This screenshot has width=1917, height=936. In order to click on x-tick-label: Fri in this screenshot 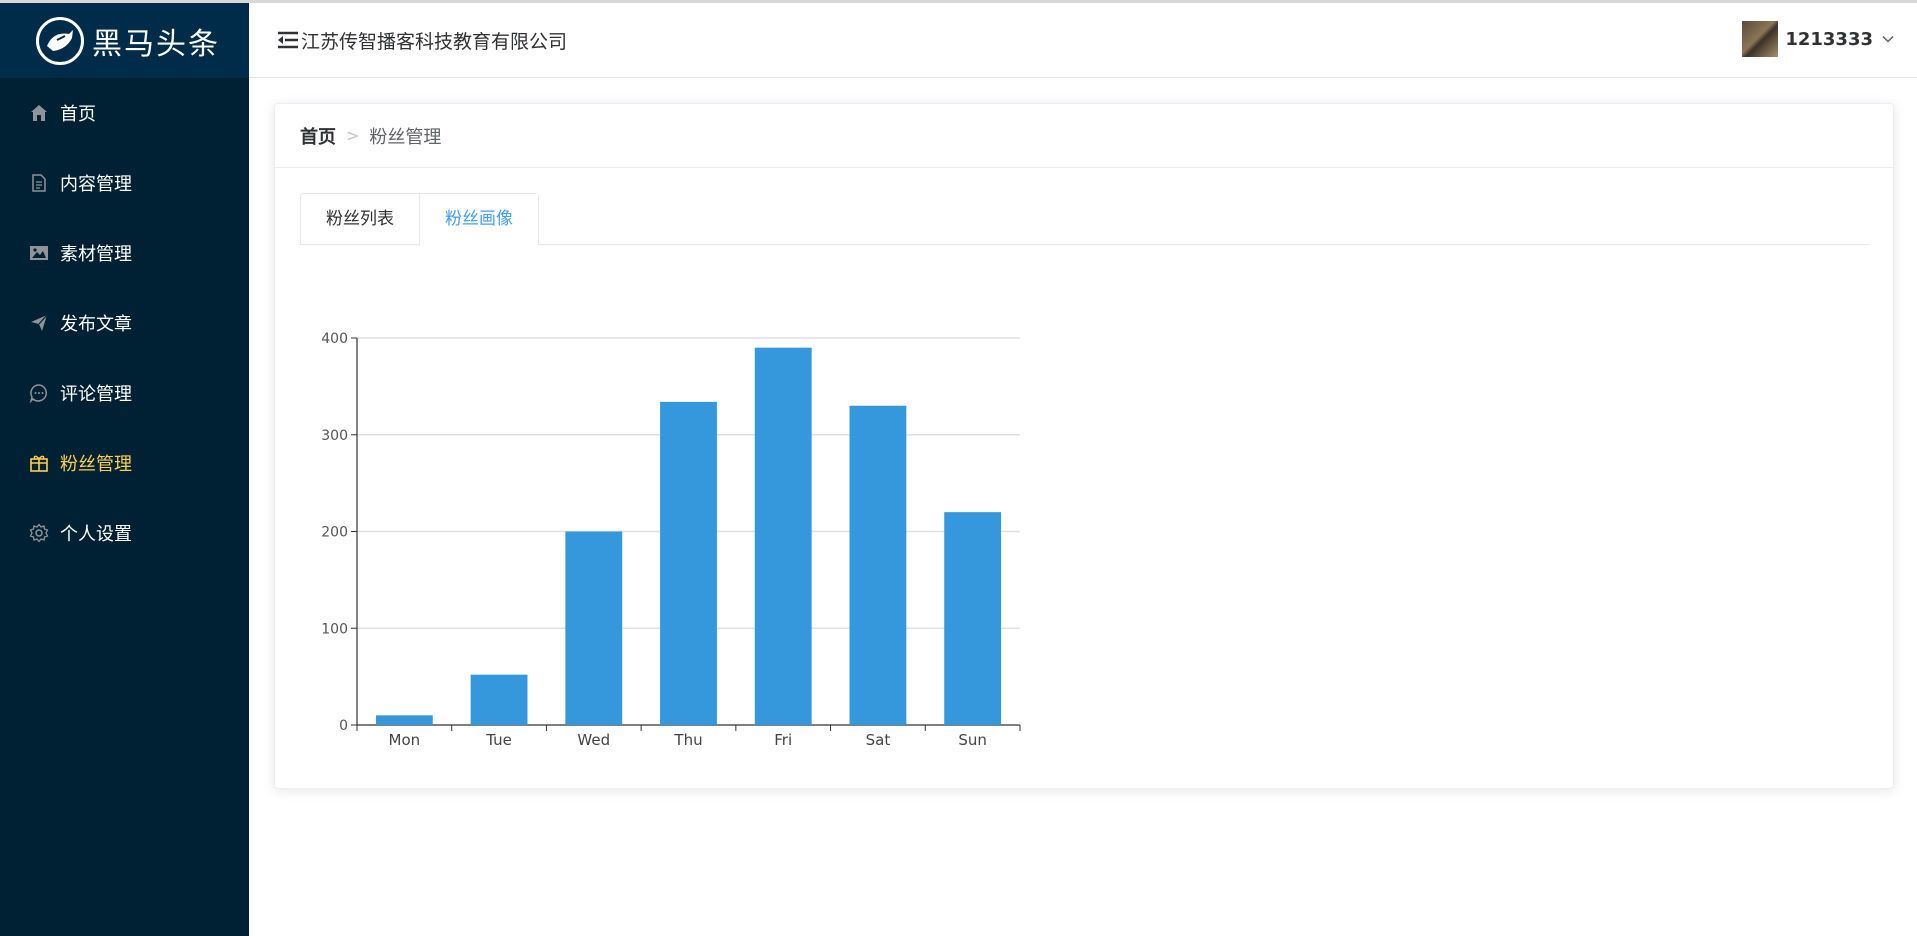, I will do `click(783, 740)`.